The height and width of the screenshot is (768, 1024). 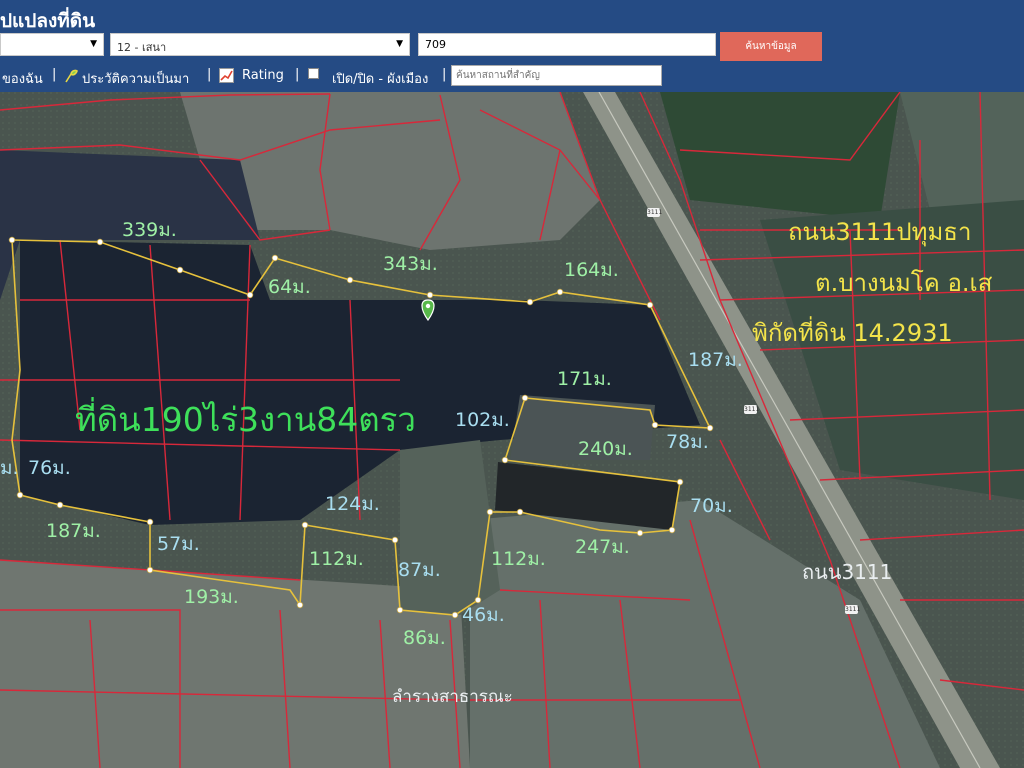 I want to click on distance-label: 339ม., so click(x=149, y=230).